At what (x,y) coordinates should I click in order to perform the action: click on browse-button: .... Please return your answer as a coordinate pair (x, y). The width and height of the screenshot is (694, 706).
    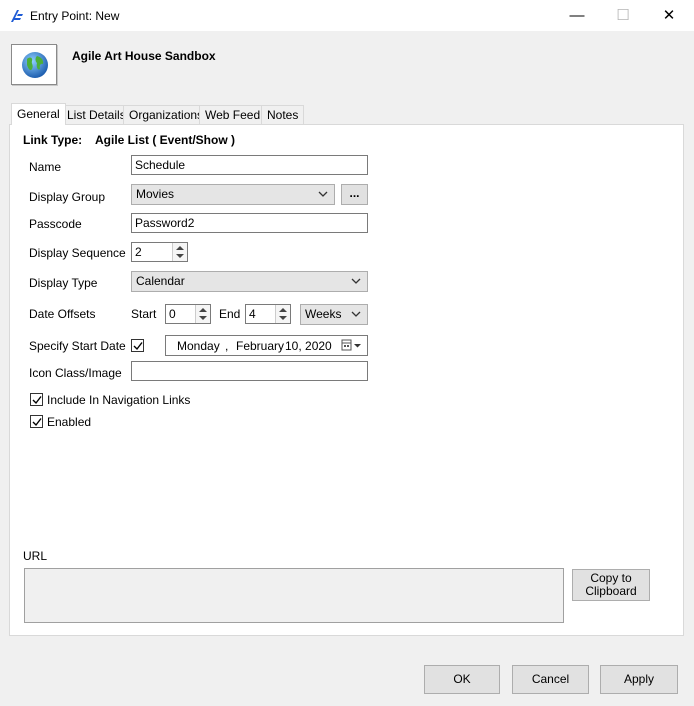
    Looking at the image, I should click on (354, 194).